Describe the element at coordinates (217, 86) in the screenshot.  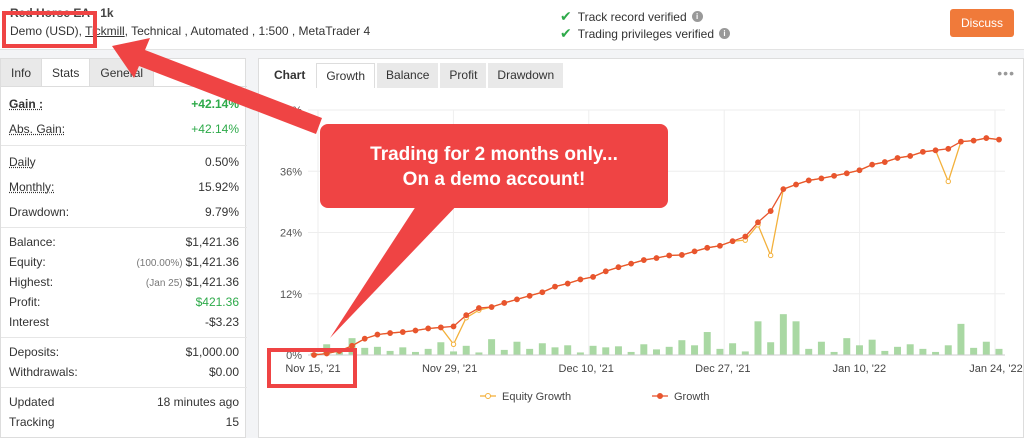
I see `arrow-shape` at that location.